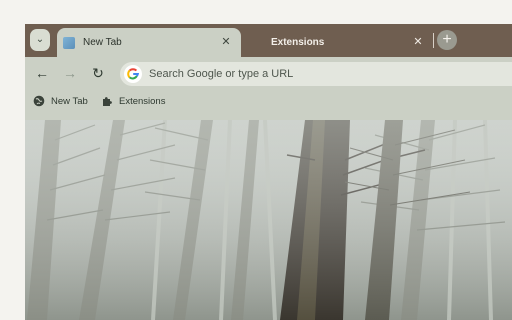 The width and height of the screenshot is (512, 320). Describe the element at coordinates (98, 73) in the screenshot. I see `reload-button: ↻` at that location.